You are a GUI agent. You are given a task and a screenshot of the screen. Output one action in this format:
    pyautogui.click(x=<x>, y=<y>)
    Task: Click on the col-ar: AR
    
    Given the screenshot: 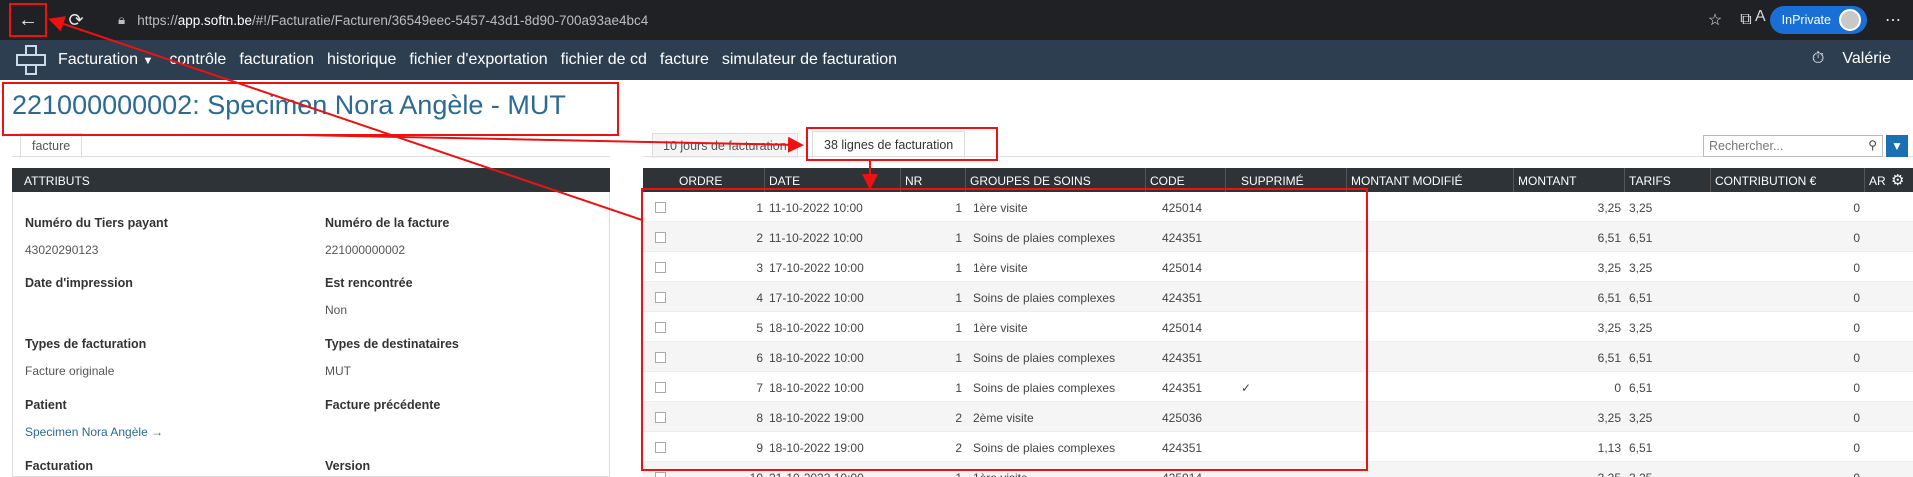 What is the action you would take?
    pyautogui.click(x=1877, y=181)
    